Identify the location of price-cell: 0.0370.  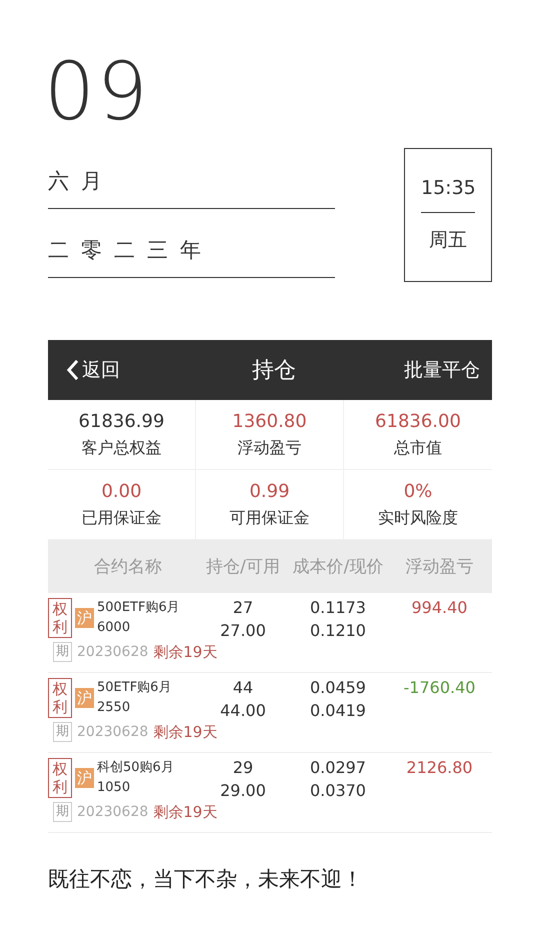
(338, 790).